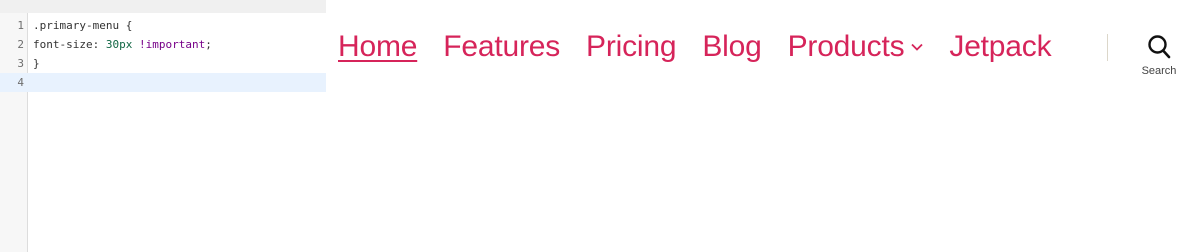 The width and height of the screenshot is (1199, 252). Describe the element at coordinates (172, 44) in the screenshot. I see `code-token: !important` at that location.